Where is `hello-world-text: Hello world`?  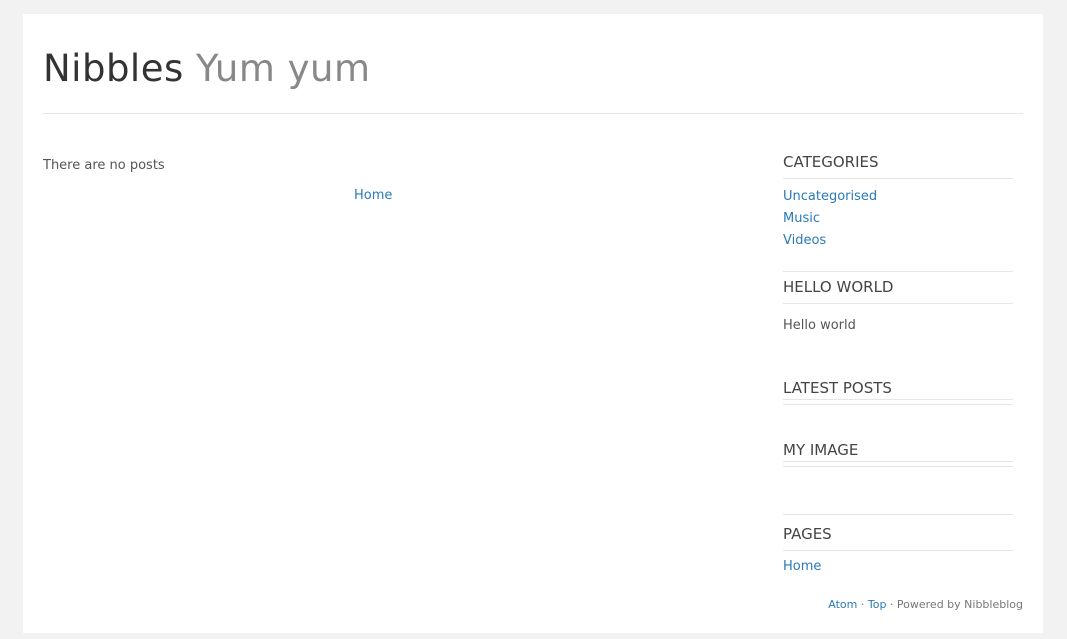
hello-world-text: Hello world is located at coordinates (819, 325).